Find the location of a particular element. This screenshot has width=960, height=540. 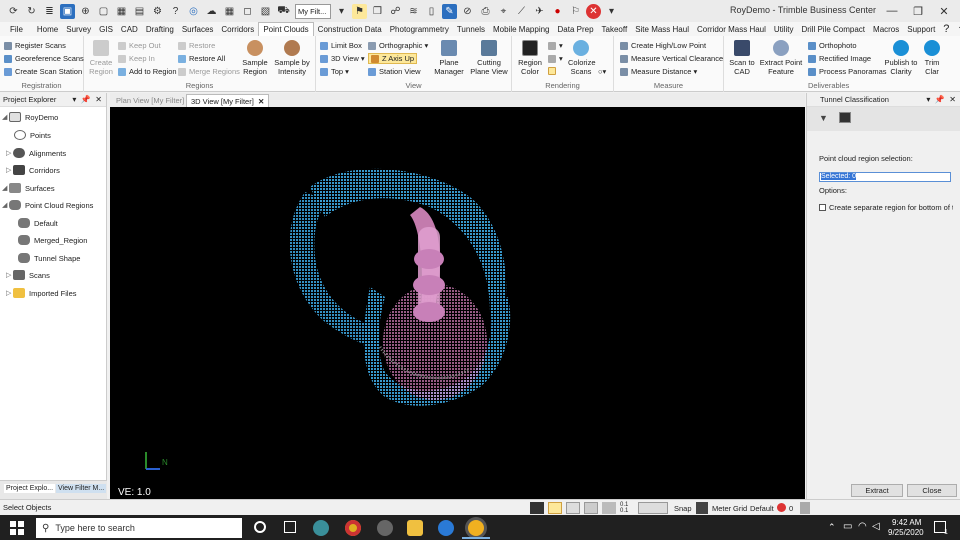

meter-label: Meter is located at coordinates (721, 508).